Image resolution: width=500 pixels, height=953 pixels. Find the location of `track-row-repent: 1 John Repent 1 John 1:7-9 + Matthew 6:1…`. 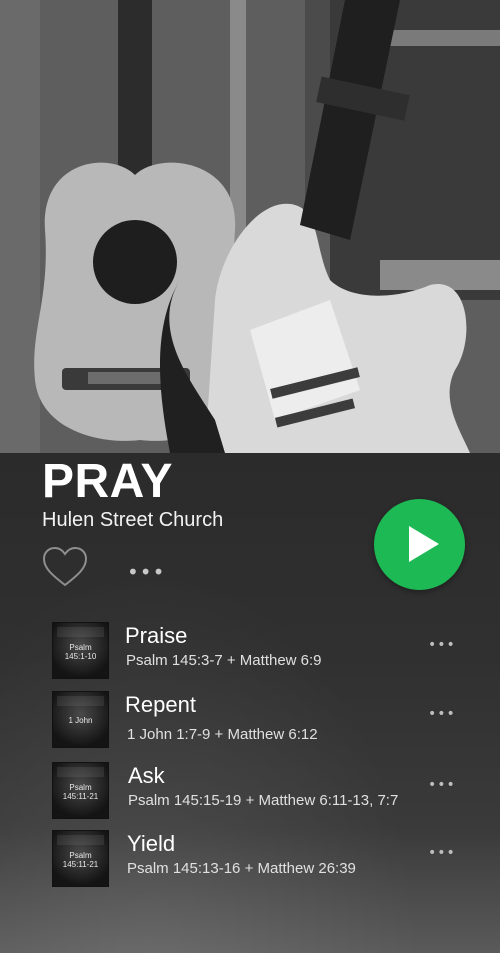

track-row-repent: 1 John Repent 1 John 1:7-9 + Matthew 6:1… is located at coordinates (250, 719).